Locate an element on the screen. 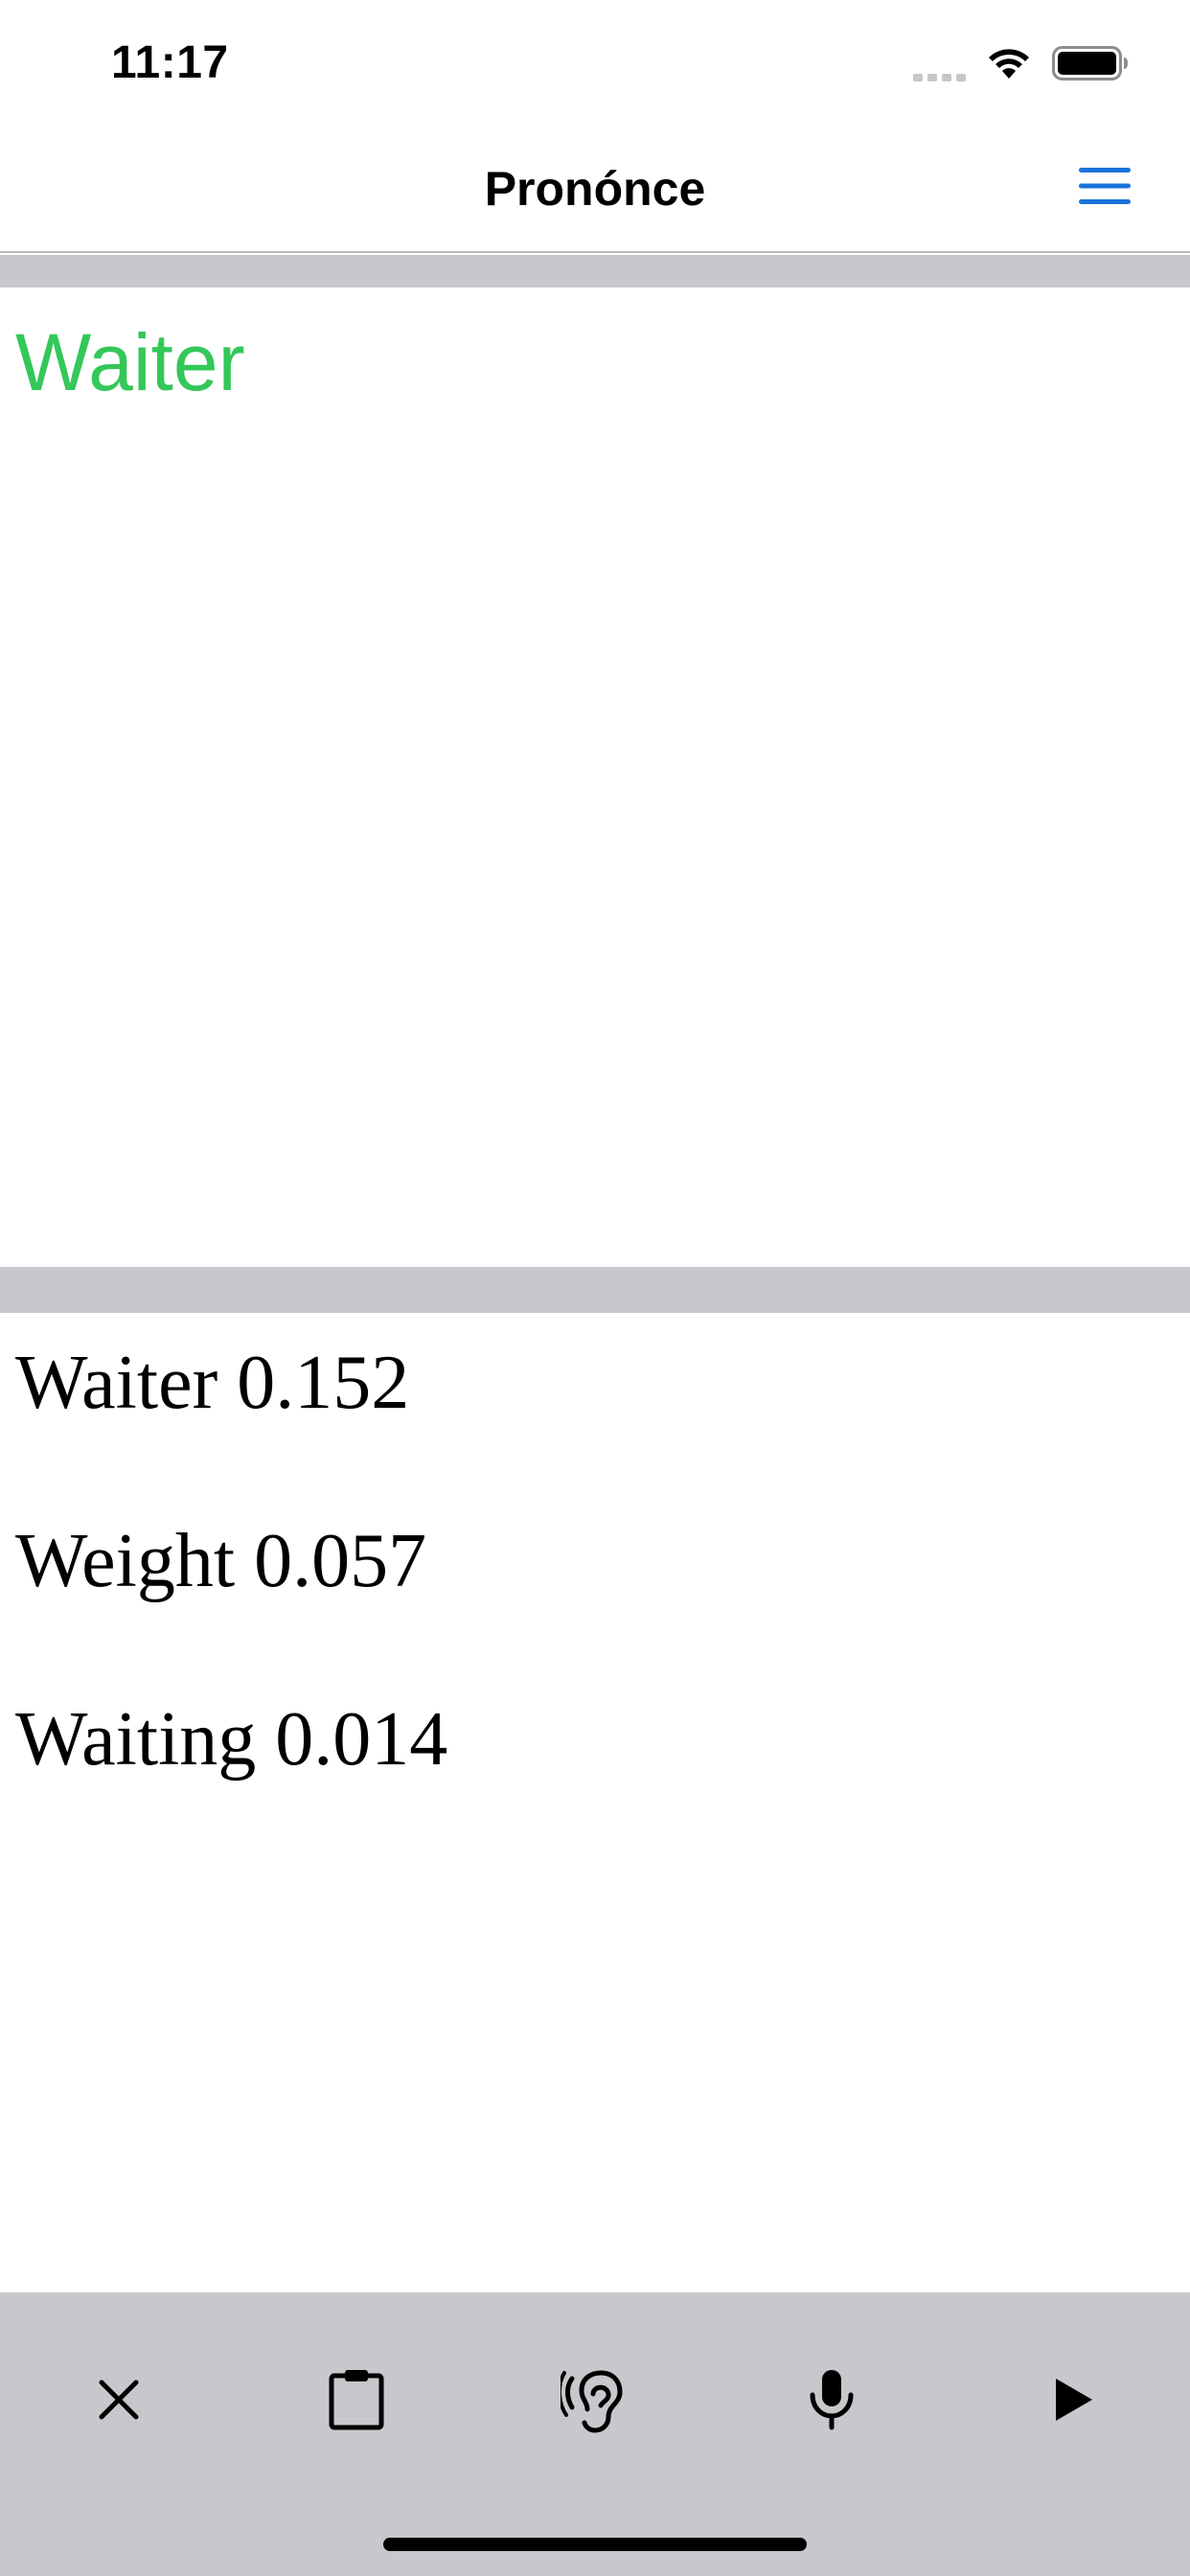 This screenshot has width=1190, height=2576. play-icon is located at coordinates (1074, 2400).